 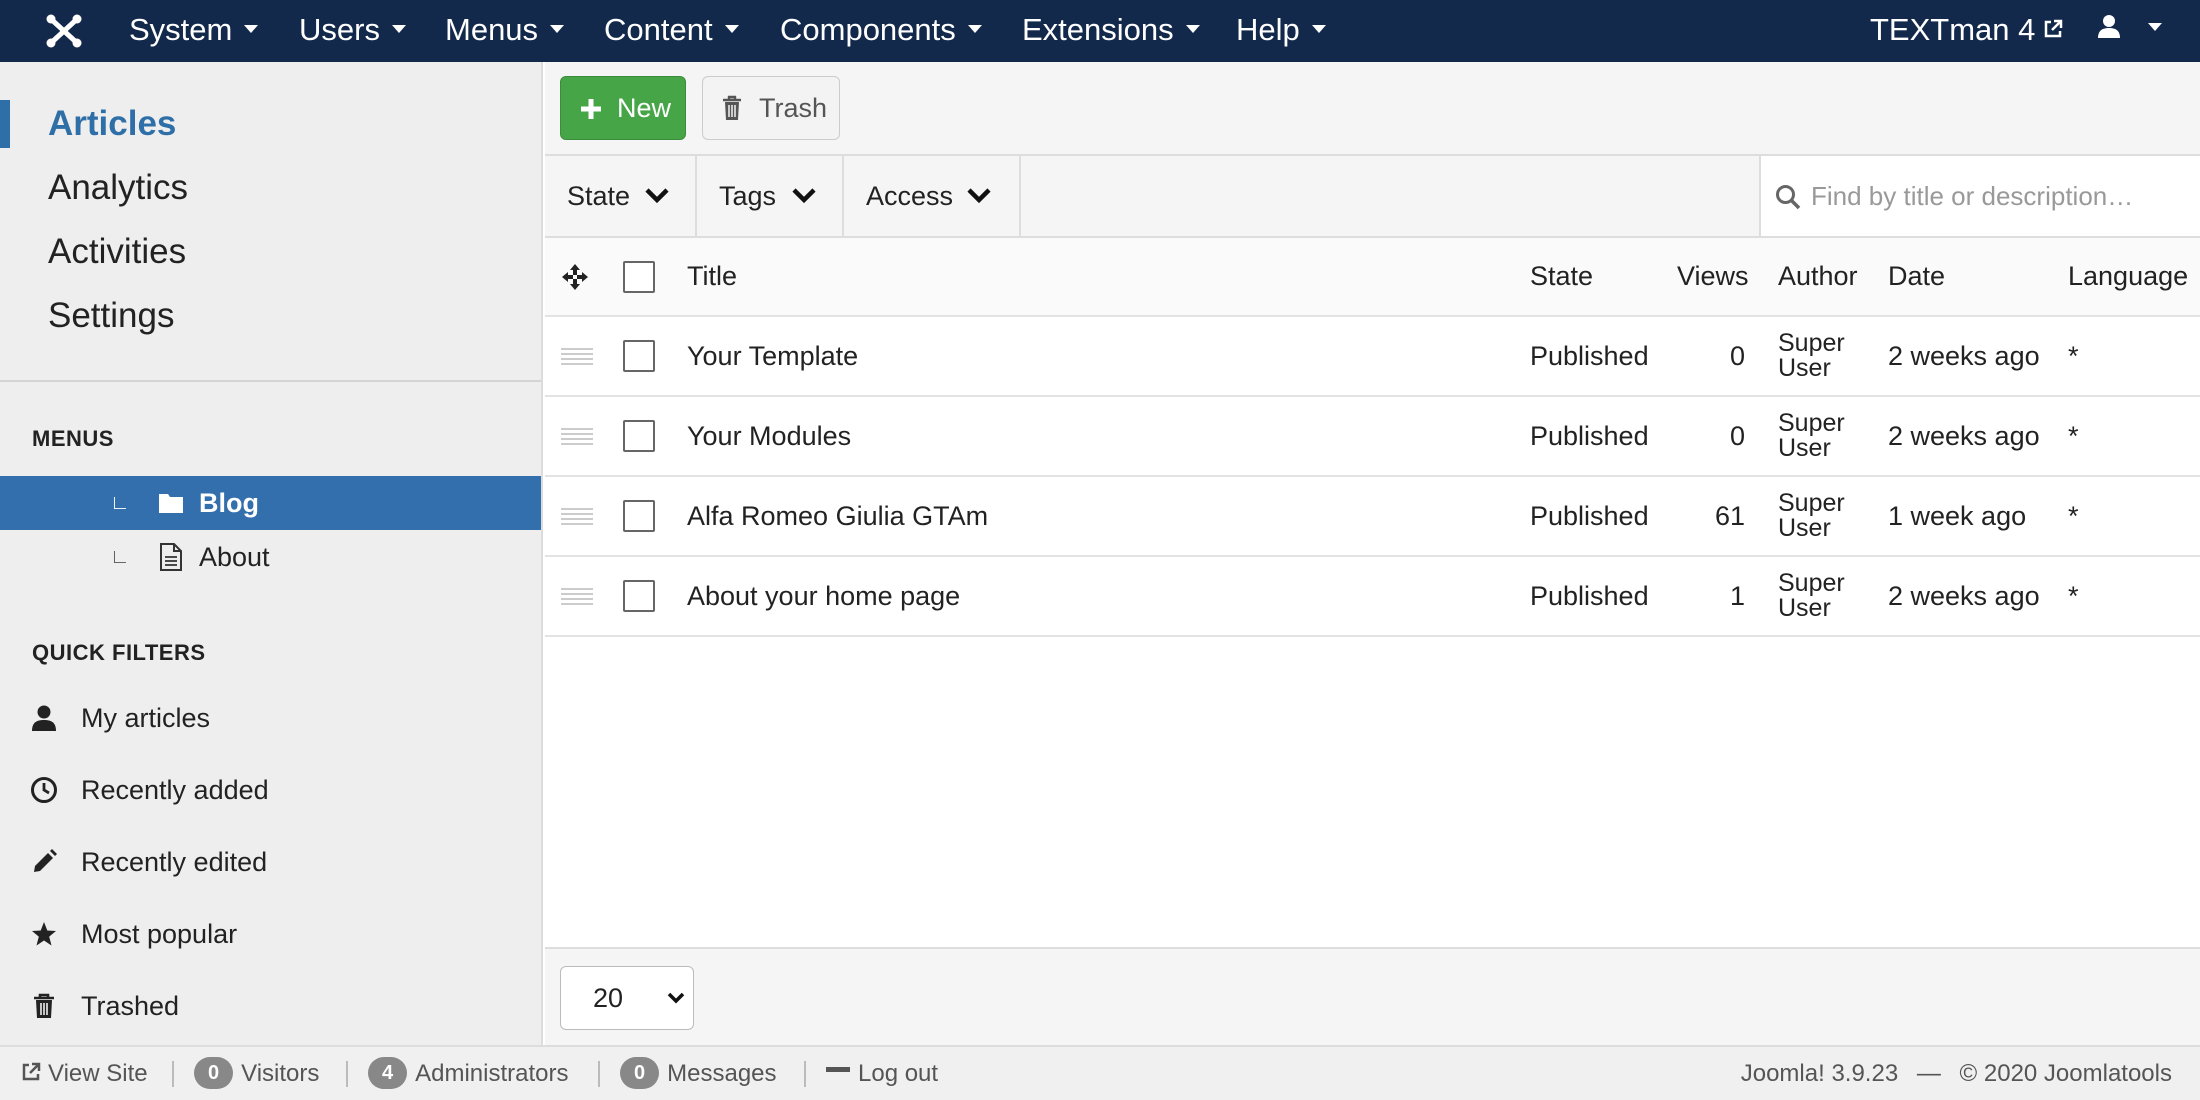 What do you see at coordinates (270, 1006) in the screenshot?
I see `quick-filter-trashed: Trashed` at bounding box center [270, 1006].